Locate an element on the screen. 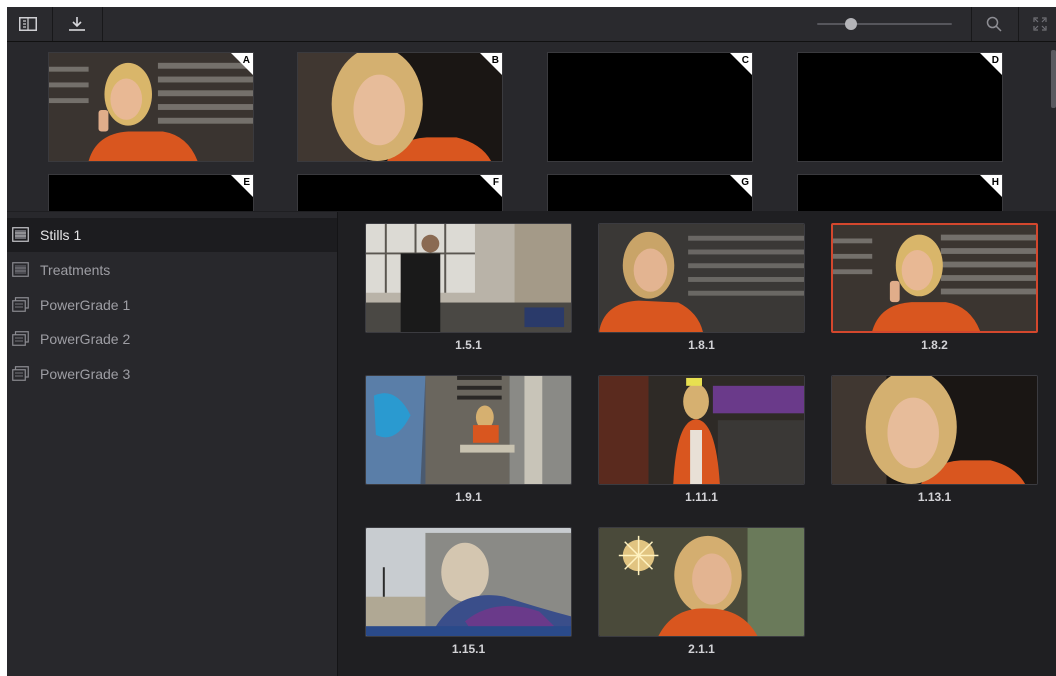  memory-letter: A is located at coordinates (246, 60).